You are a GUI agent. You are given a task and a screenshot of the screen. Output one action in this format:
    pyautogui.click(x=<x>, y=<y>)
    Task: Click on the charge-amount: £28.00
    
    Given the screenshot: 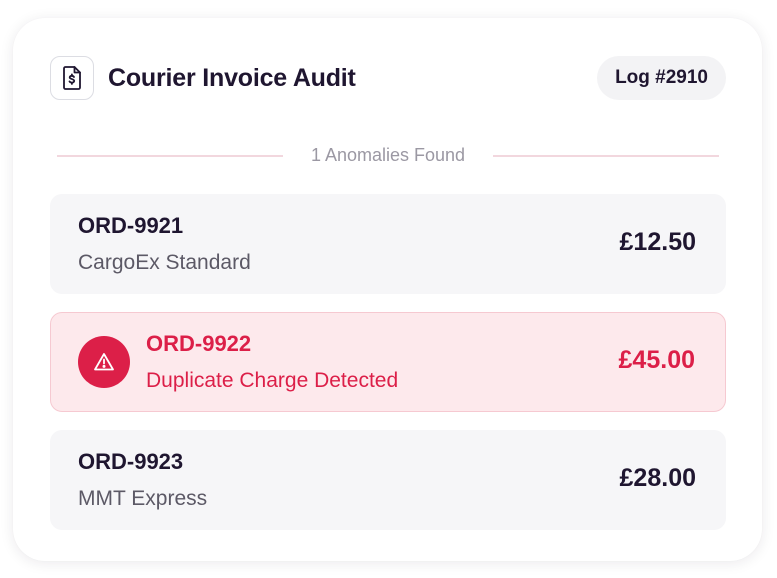 What is the action you would take?
    pyautogui.click(x=657, y=478)
    